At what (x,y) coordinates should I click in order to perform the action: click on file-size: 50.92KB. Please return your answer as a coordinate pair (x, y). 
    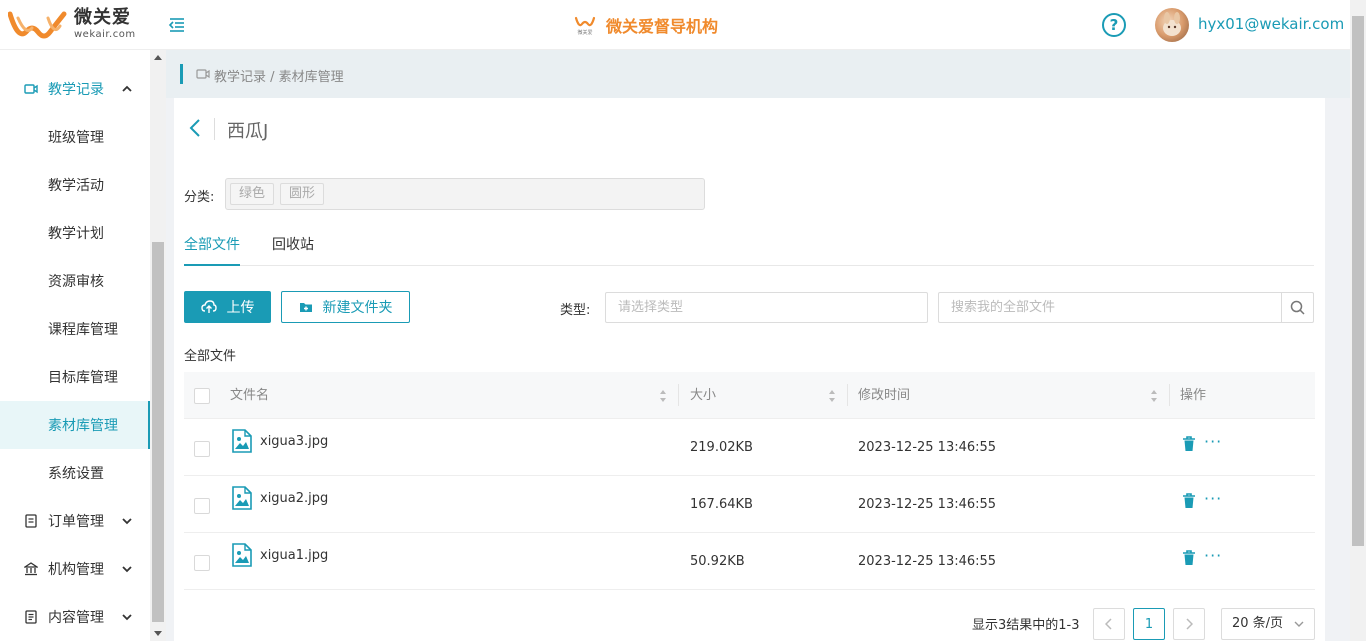
    Looking at the image, I should click on (717, 561).